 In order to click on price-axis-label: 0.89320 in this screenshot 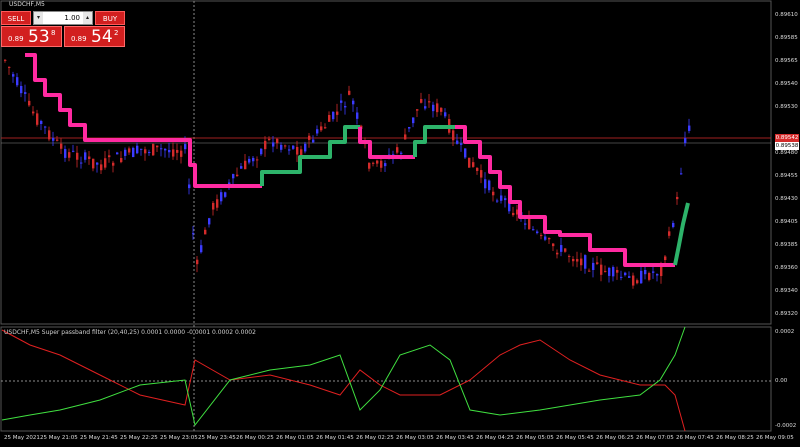, I will do `click(786, 314)`.